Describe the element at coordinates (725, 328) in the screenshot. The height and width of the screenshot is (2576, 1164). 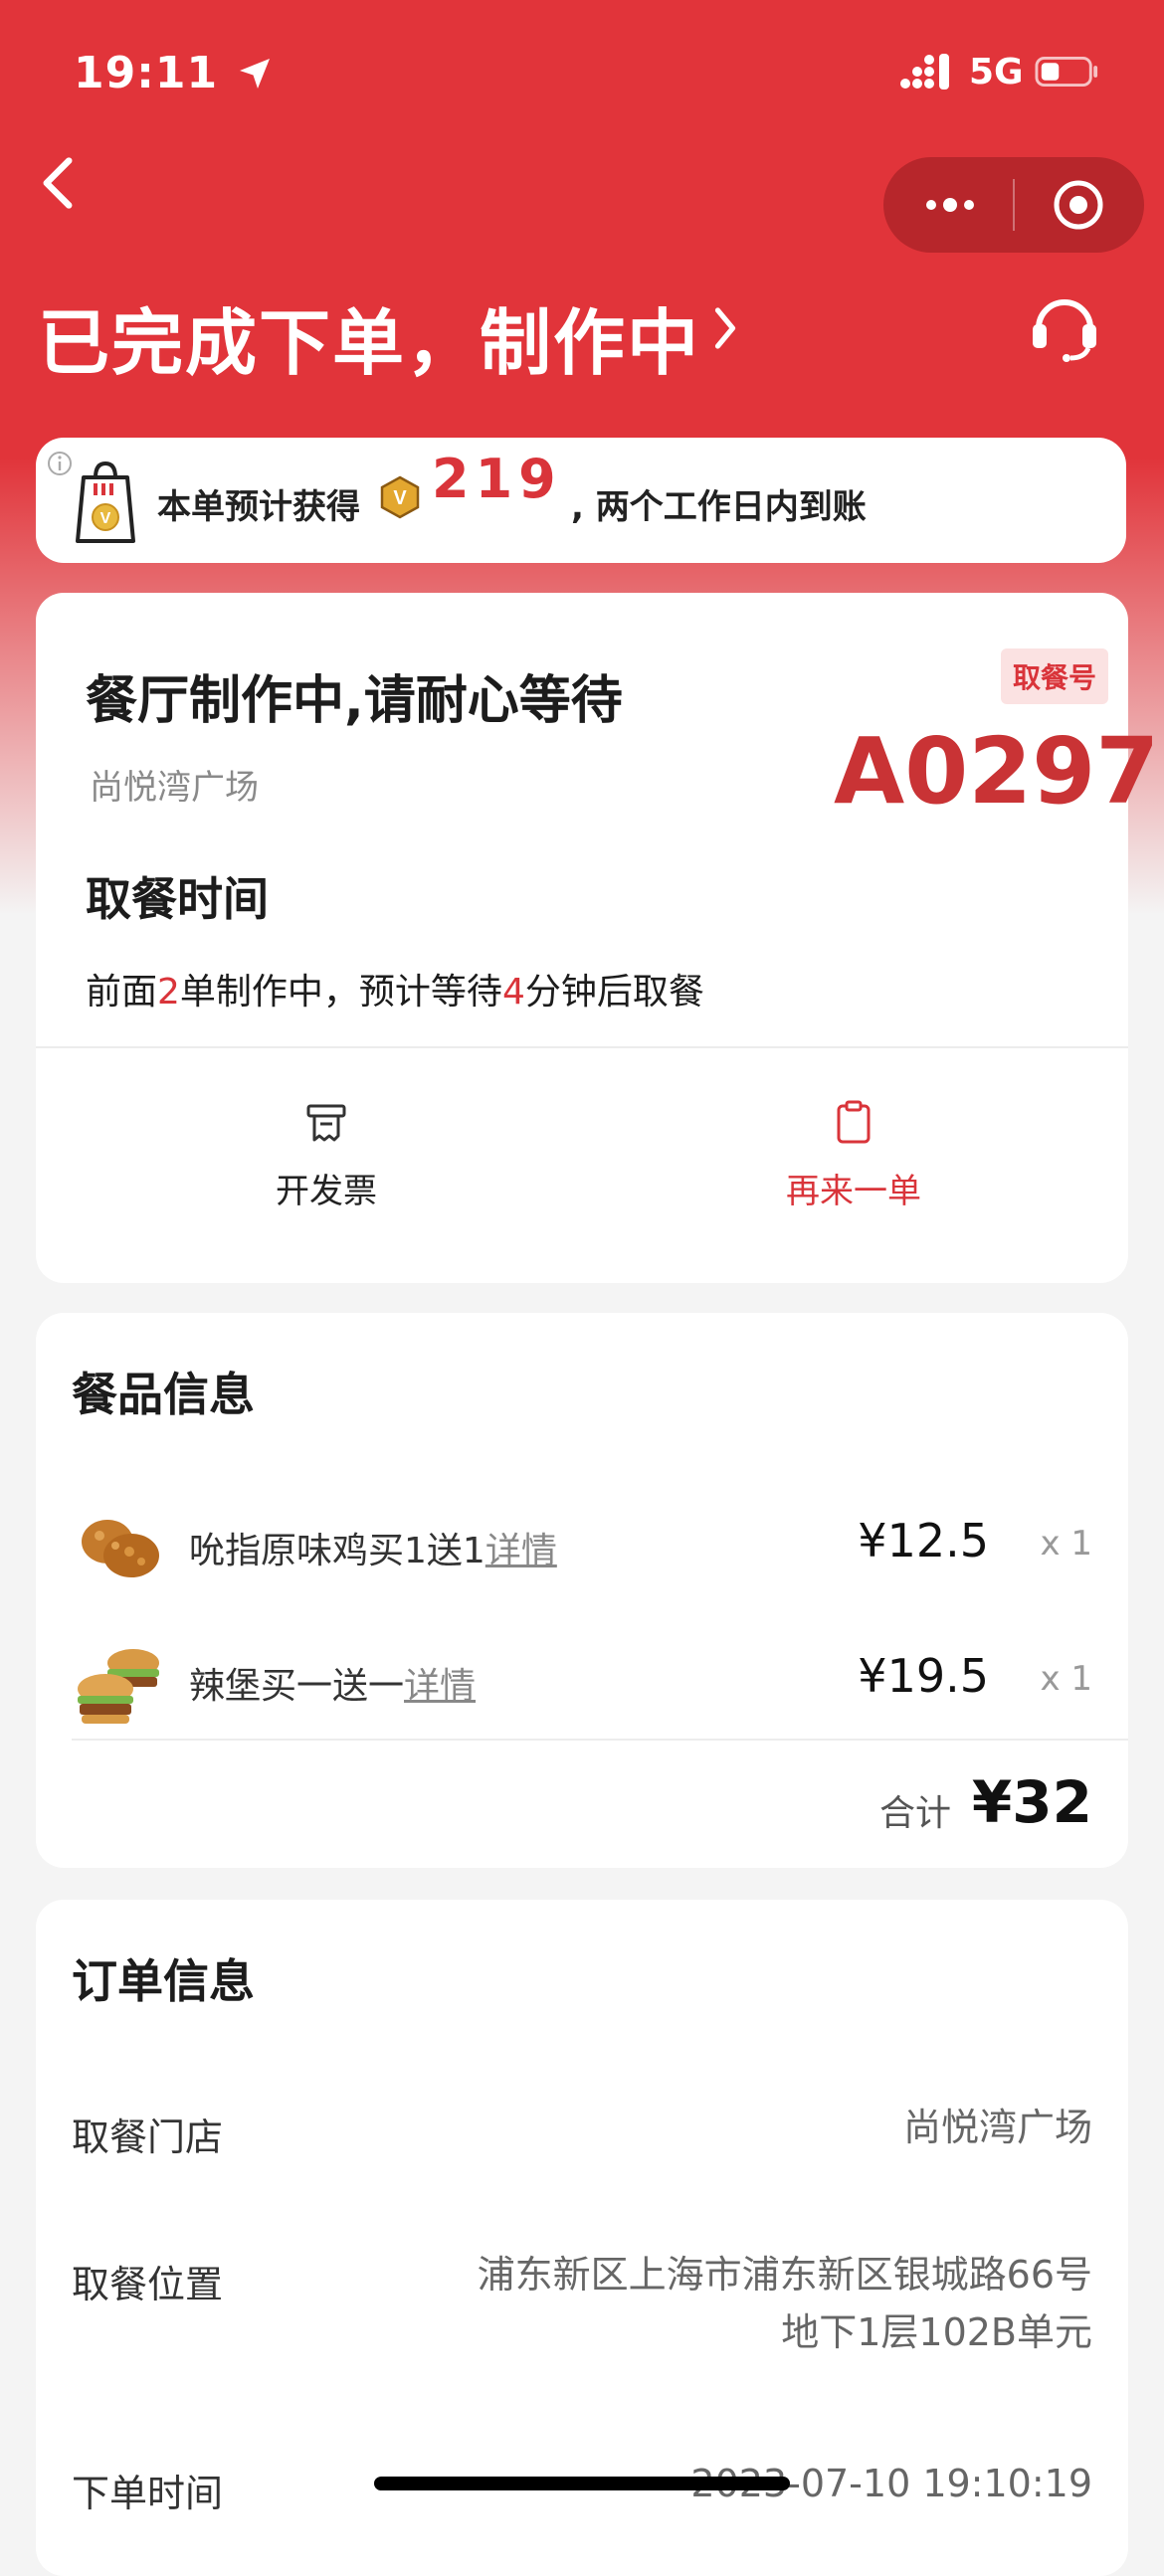
I see `chevron-right-icon` at that location.